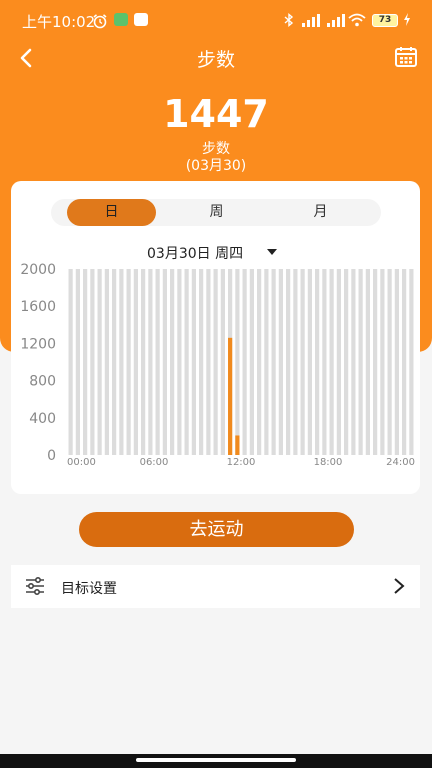 The height and width of the screenshot is (768, 432). Describe the element at coordinates (38, 307) in the screenshot. I see `y-tick-label: 1600` at that location.